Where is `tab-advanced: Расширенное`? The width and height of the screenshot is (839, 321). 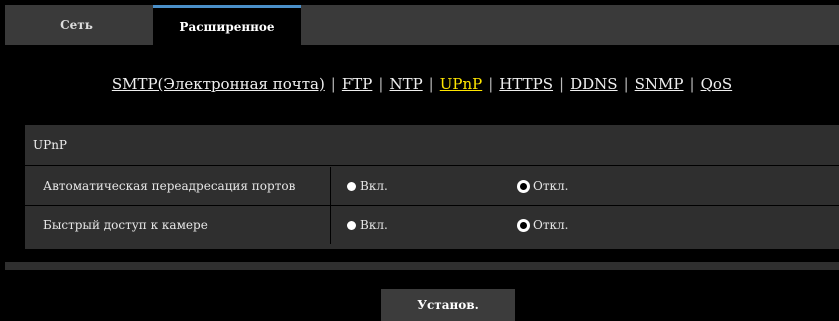 tab-advanced: Расширенное is located at coordinates (227, 25).